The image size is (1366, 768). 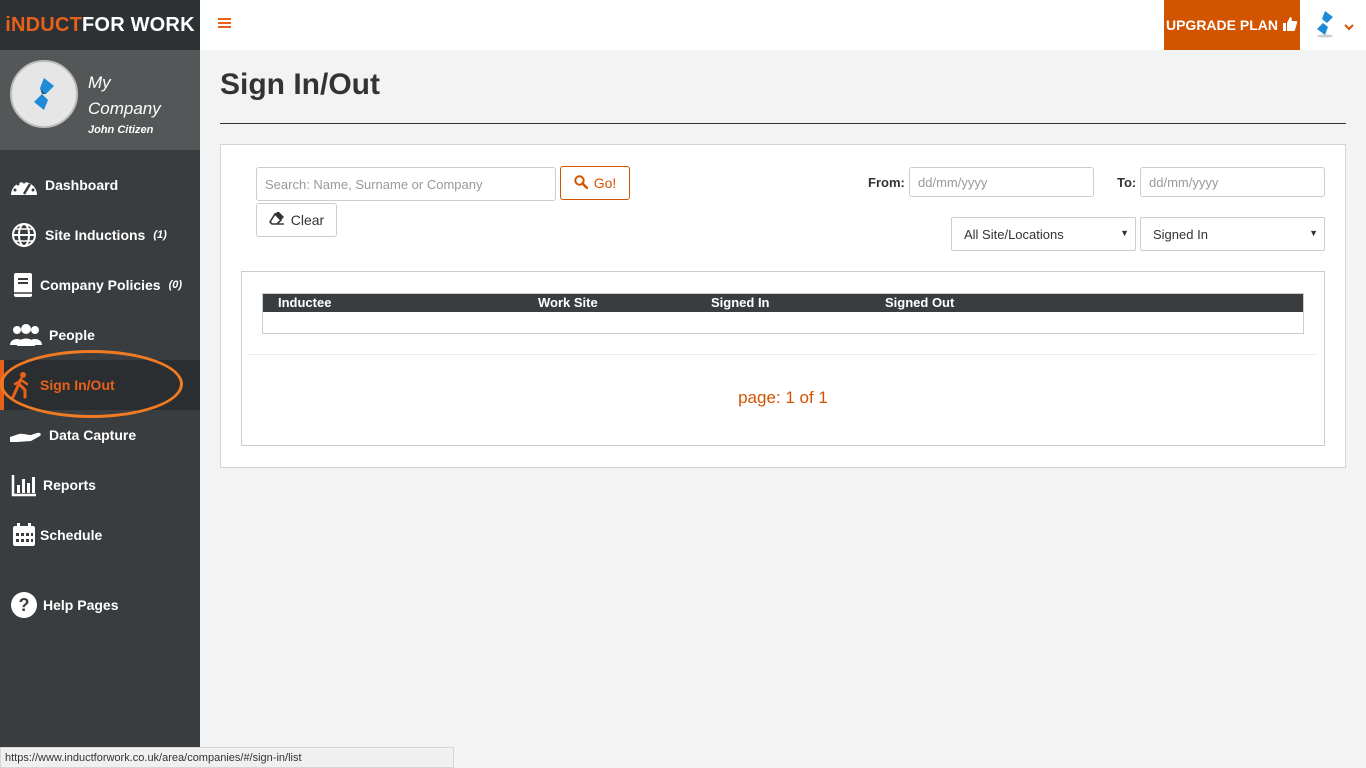 What do you see at coordinates (21, 385) in the screenshot?
I see `walking-person-icon` at bounding box center [21, 385].